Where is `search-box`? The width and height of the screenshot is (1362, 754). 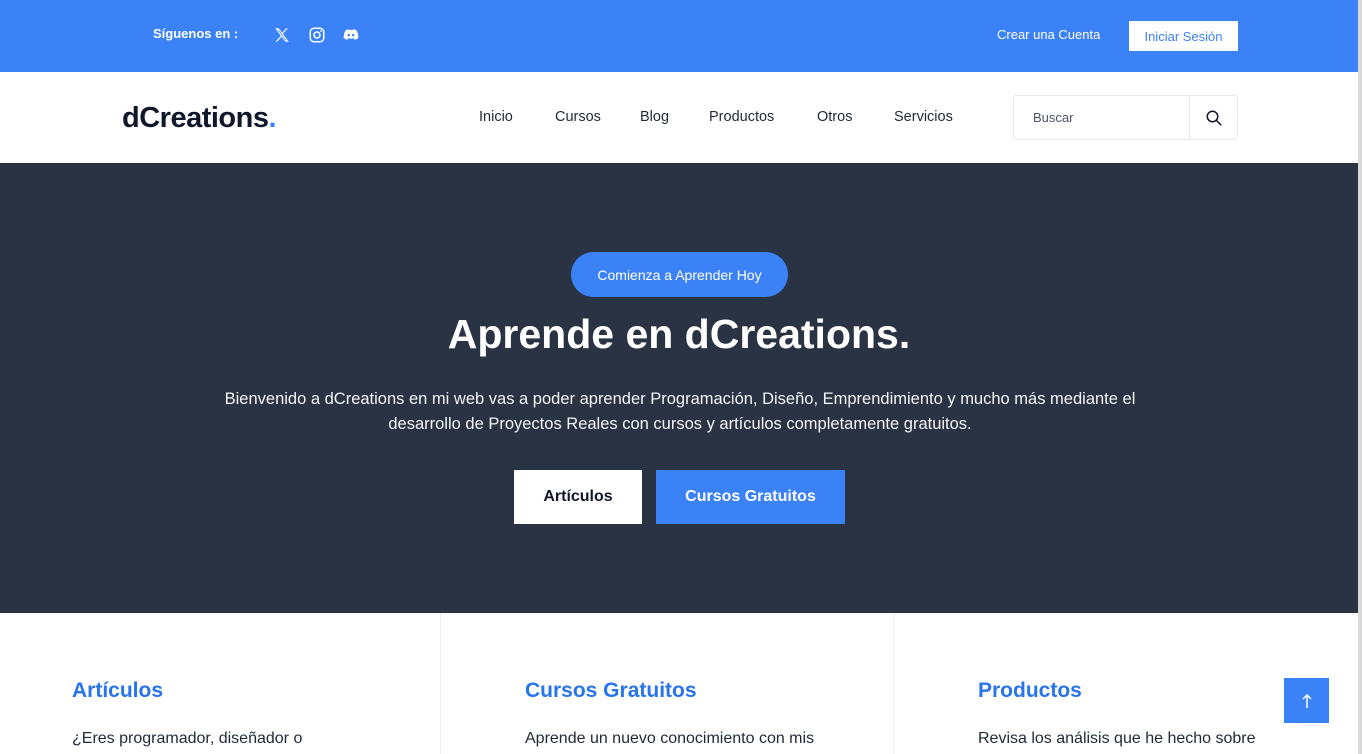 search-box is located at coordinates (1125, 117).